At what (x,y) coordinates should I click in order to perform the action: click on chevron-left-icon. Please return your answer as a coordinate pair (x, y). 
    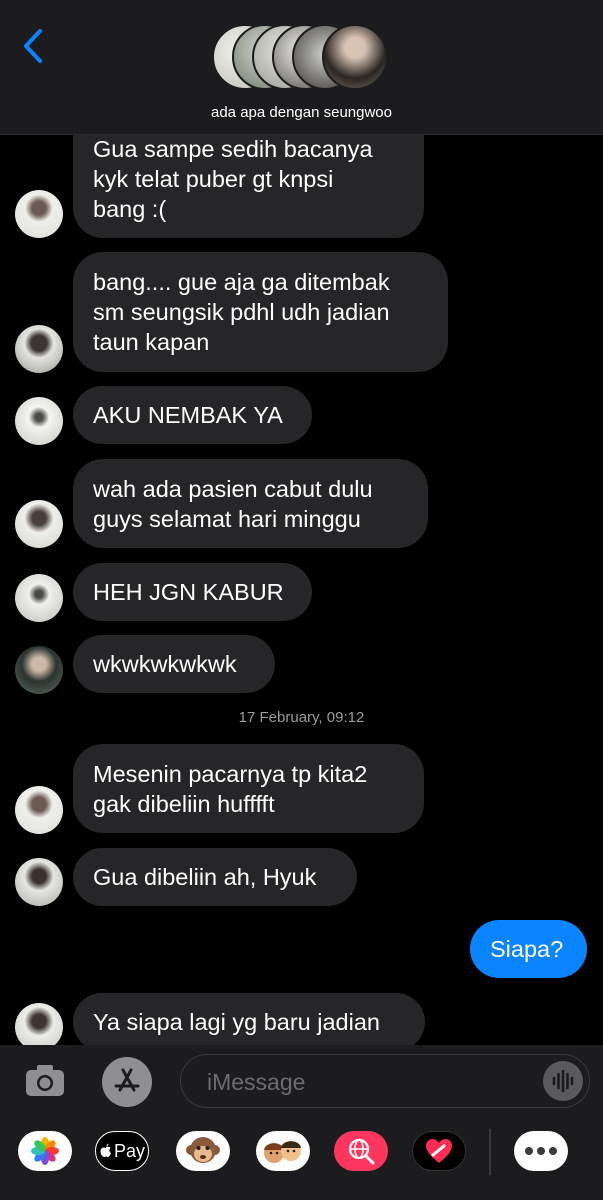
    Looking at the image, I should click on (33, 46).